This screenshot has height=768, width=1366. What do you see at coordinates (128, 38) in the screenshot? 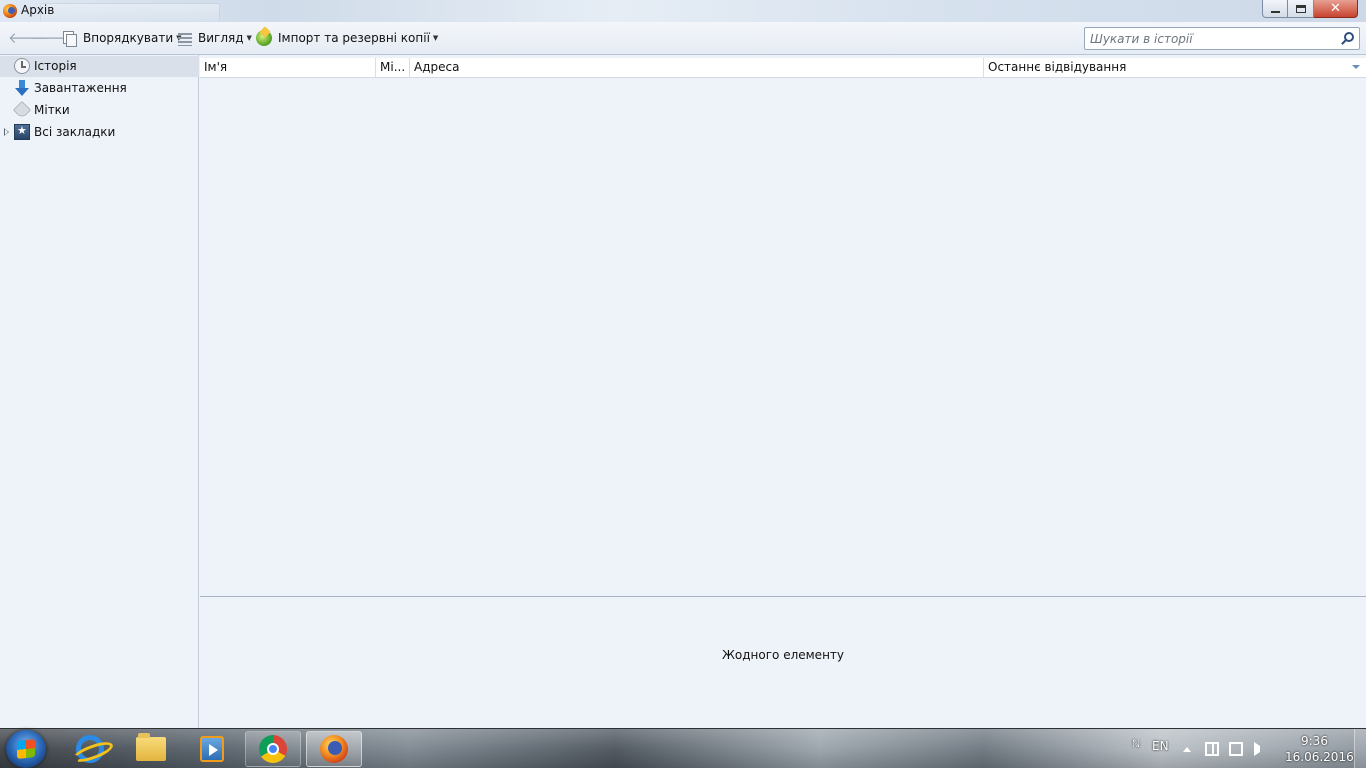
I see `organize-label: Впорядкувати` at bounding box center [128, 38].